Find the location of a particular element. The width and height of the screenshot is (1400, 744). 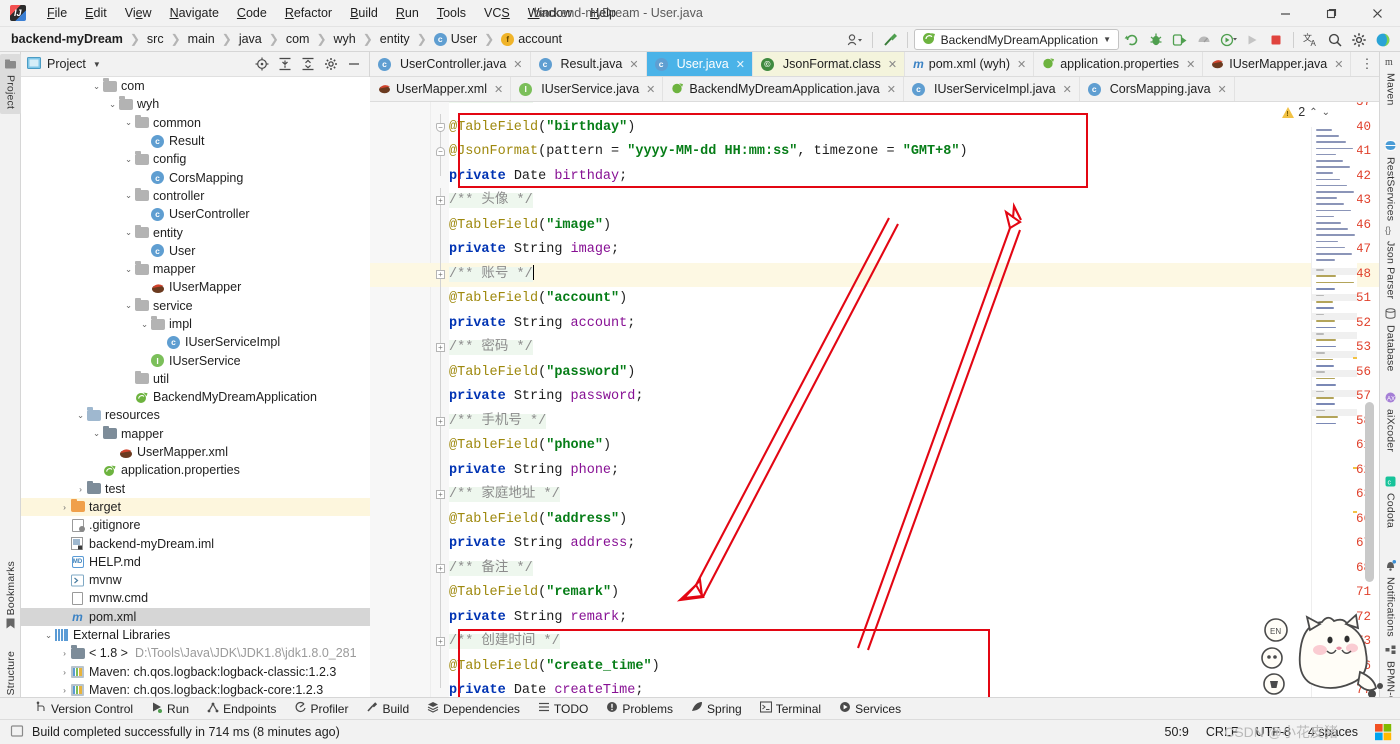

breadcrumb-item-main: main is located at coordinates (201, 39).